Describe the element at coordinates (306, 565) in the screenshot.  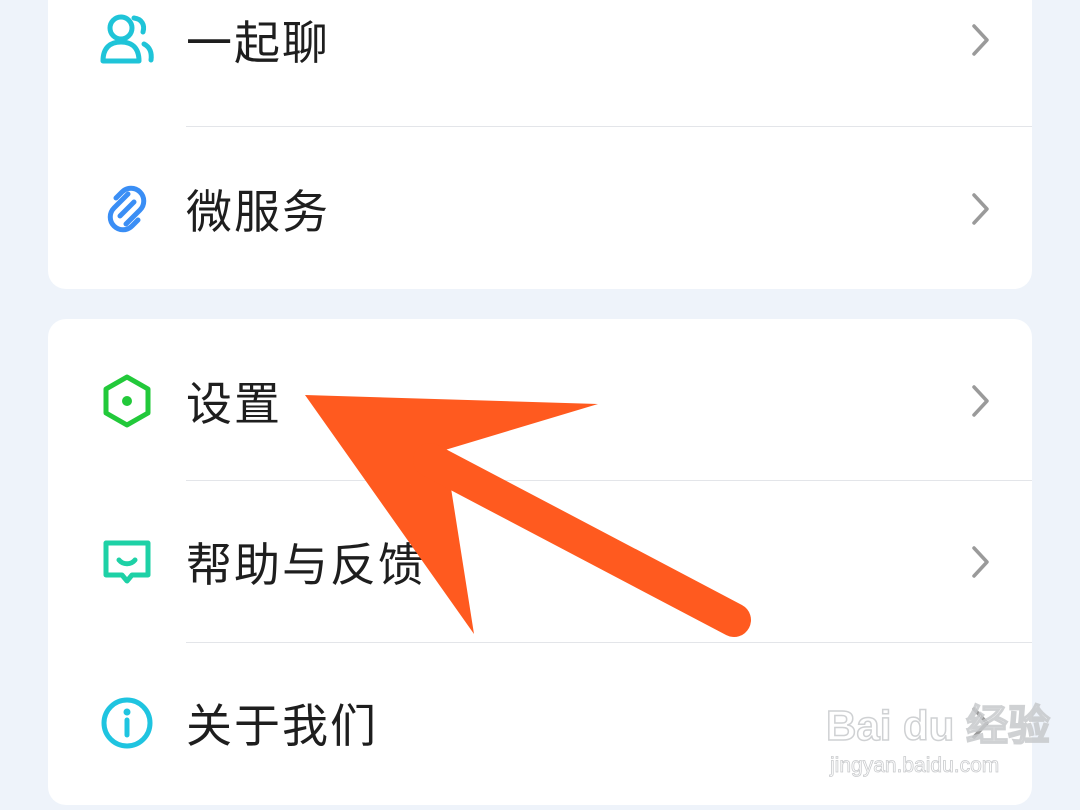
I see `menu-item-label: 帮助与反馈` at that location.